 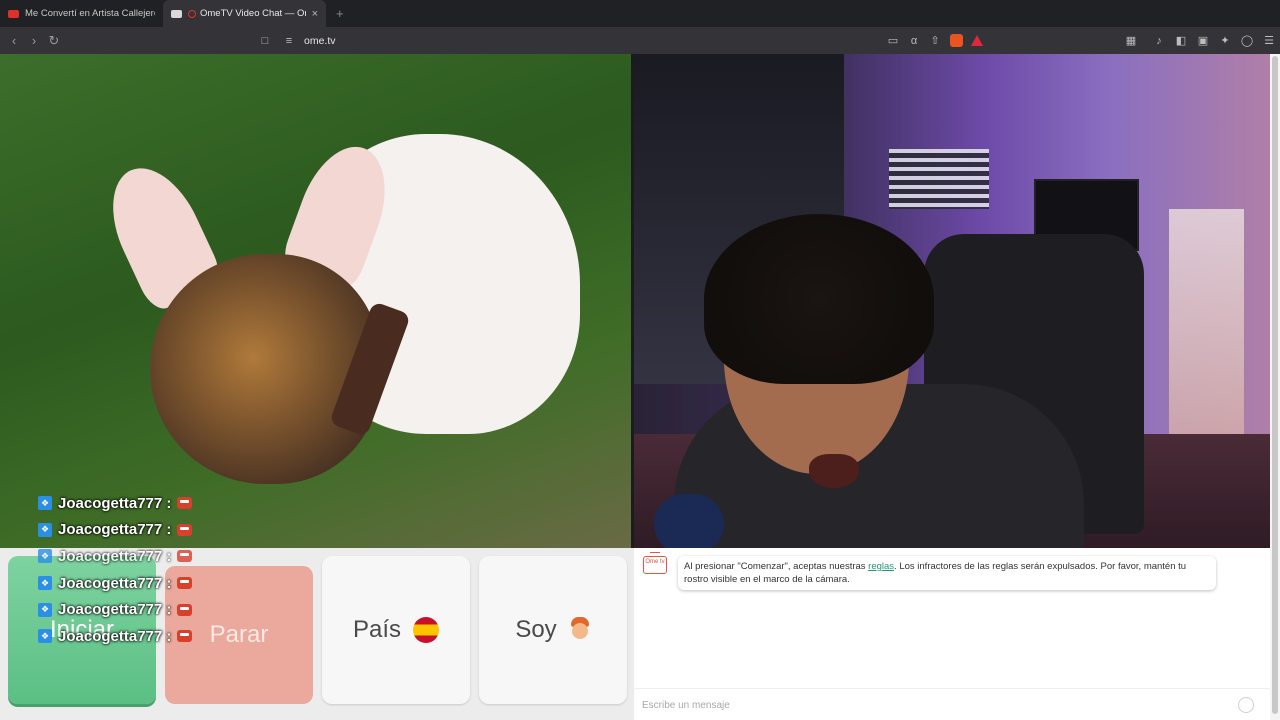 What do you see at coordinates (937, 705) in the screenshot?
I see `message-input` at bounding box center [937, 705].